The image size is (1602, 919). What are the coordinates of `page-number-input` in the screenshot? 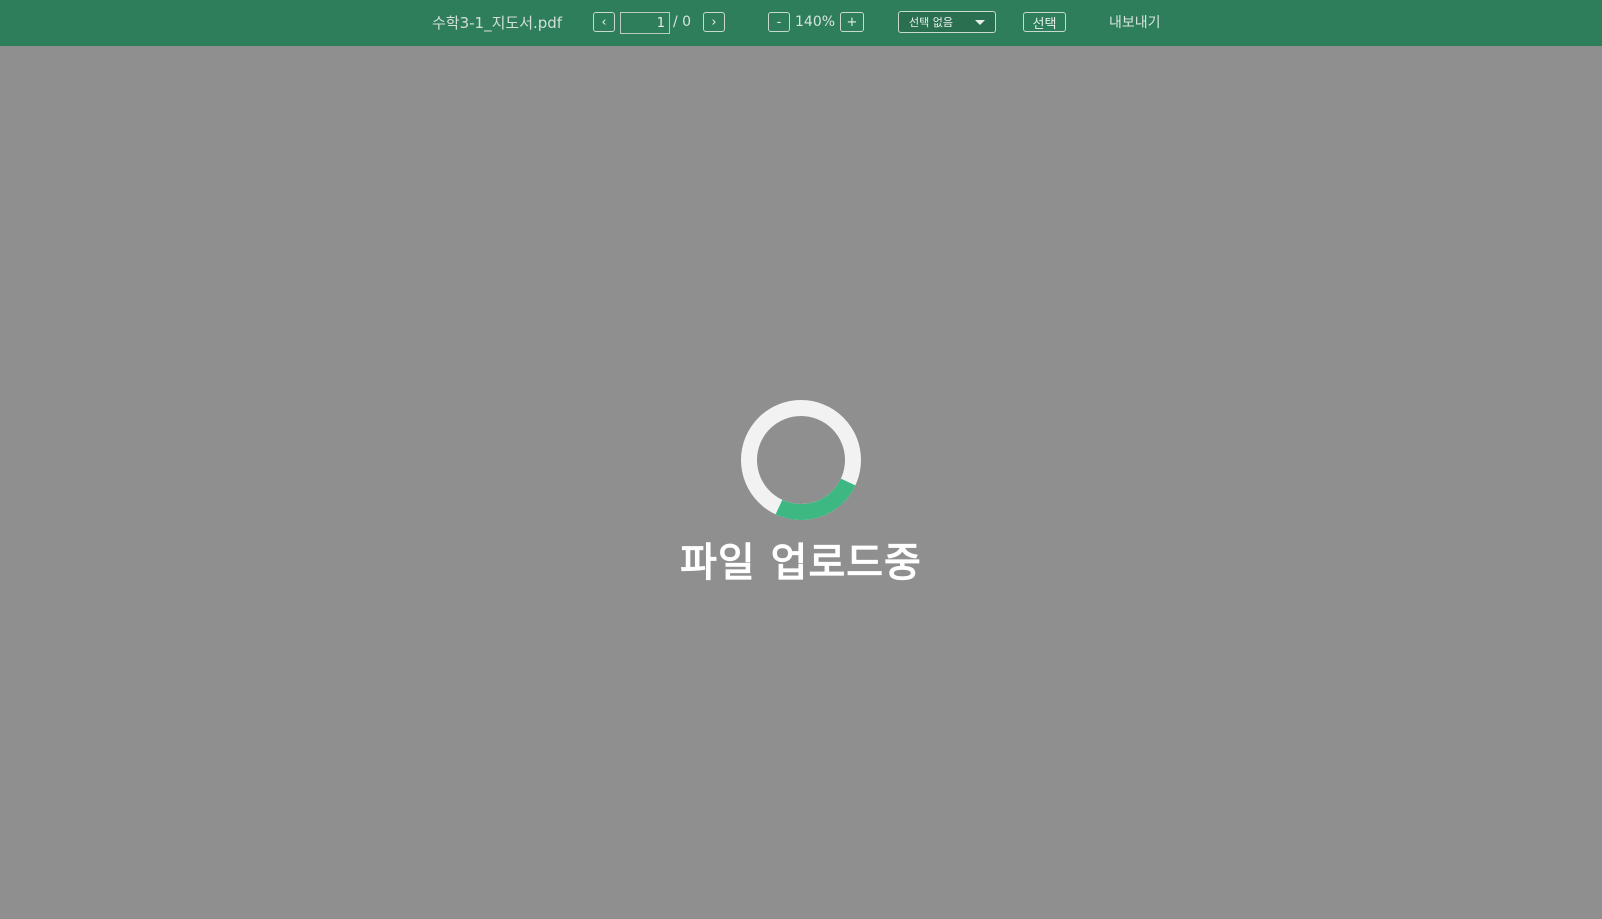 It's located at (645, 23).